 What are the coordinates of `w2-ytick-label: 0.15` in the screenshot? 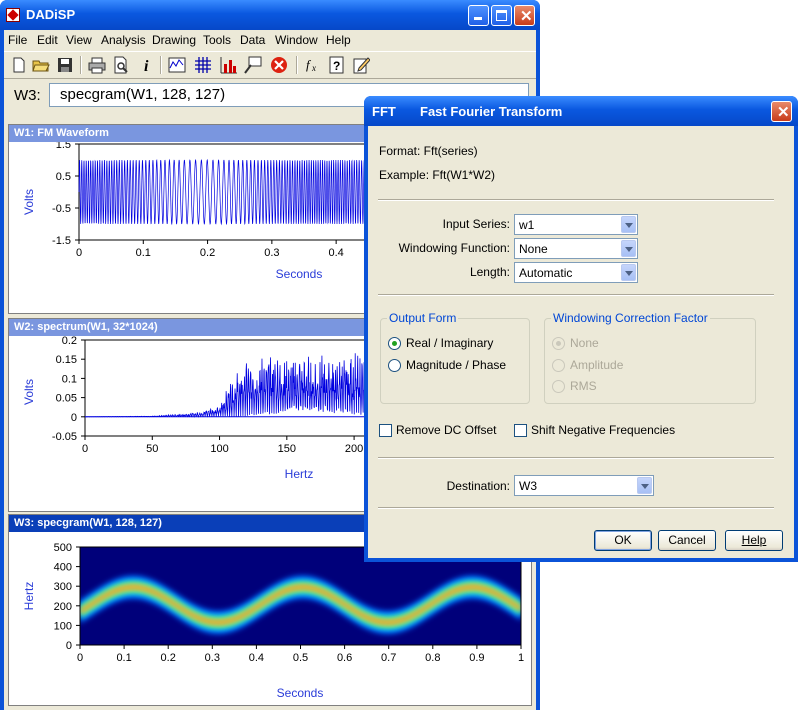 It's located at (66, 360).